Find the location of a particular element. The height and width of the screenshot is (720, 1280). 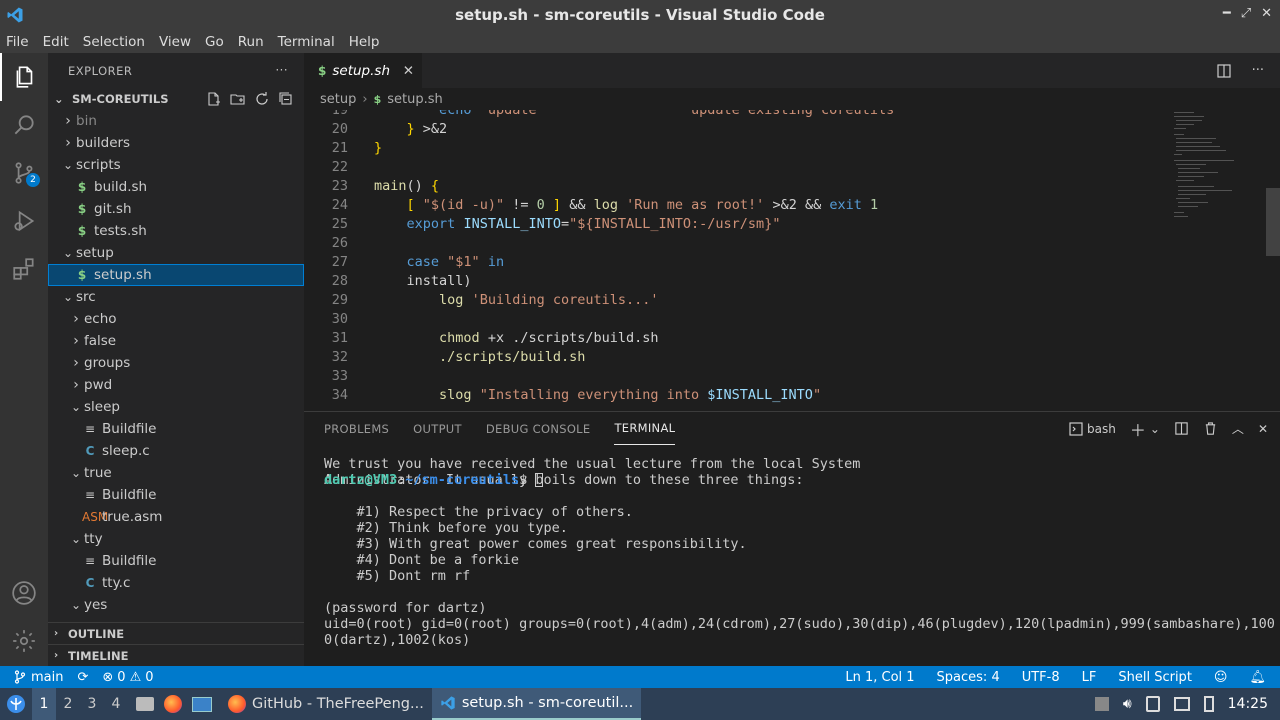

tree-file: $ setup.sh is located at coordinates (176, 275).